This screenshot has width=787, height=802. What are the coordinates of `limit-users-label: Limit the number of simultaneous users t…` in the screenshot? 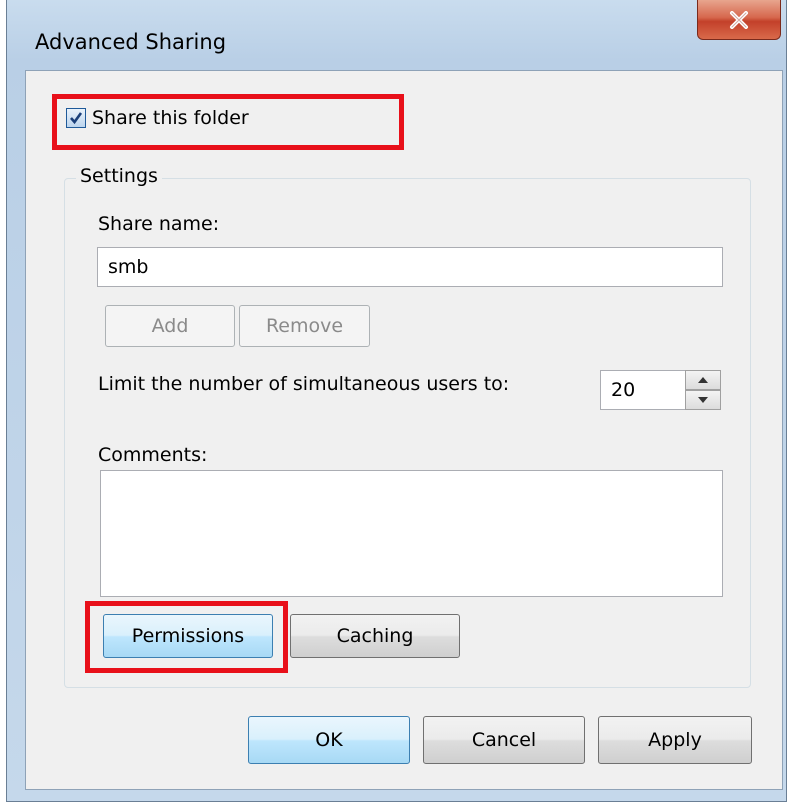 It's located at (304, 384).